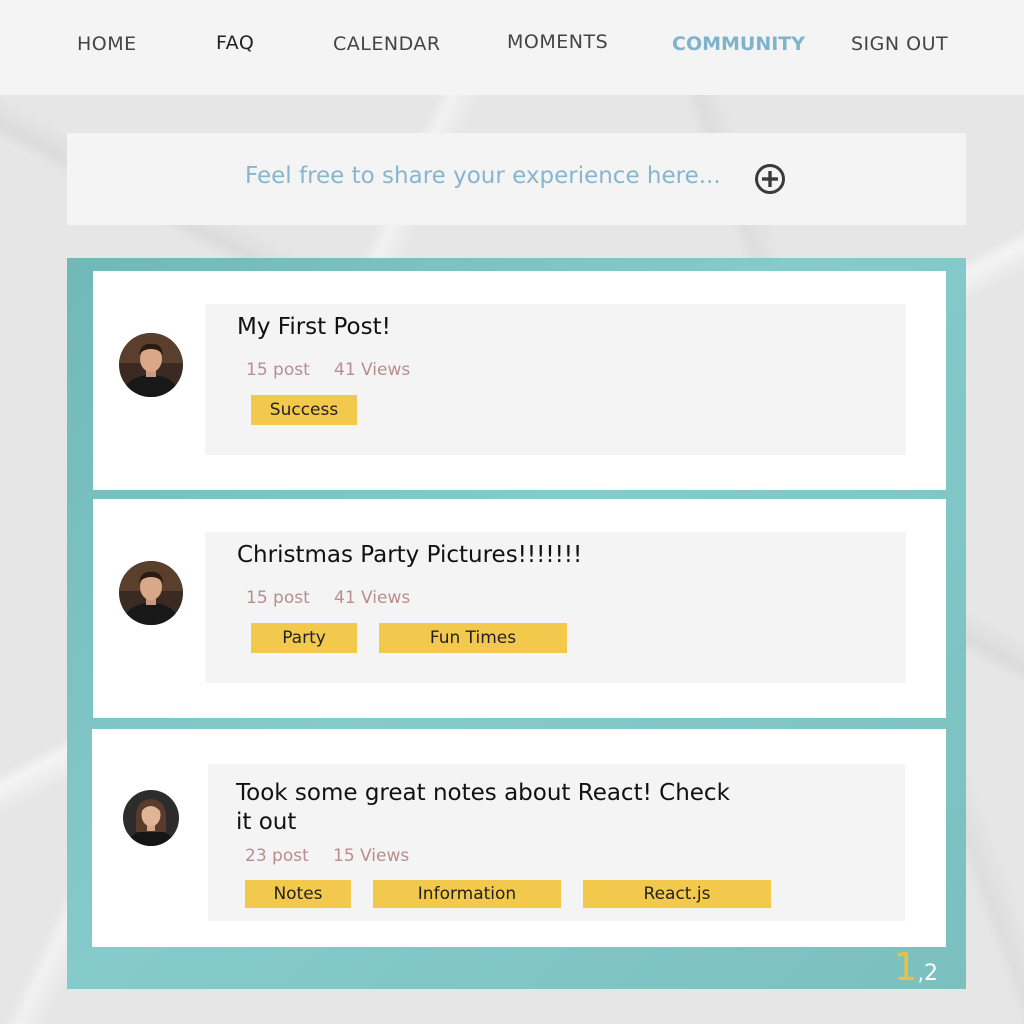  I want to click on nav-sign-out: SIGN OUT, so click(899, 44).